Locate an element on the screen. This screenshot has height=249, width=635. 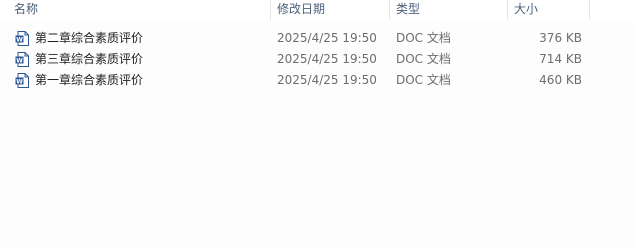
column-header-type-label: 类型 is located at coordinates (408, 9).